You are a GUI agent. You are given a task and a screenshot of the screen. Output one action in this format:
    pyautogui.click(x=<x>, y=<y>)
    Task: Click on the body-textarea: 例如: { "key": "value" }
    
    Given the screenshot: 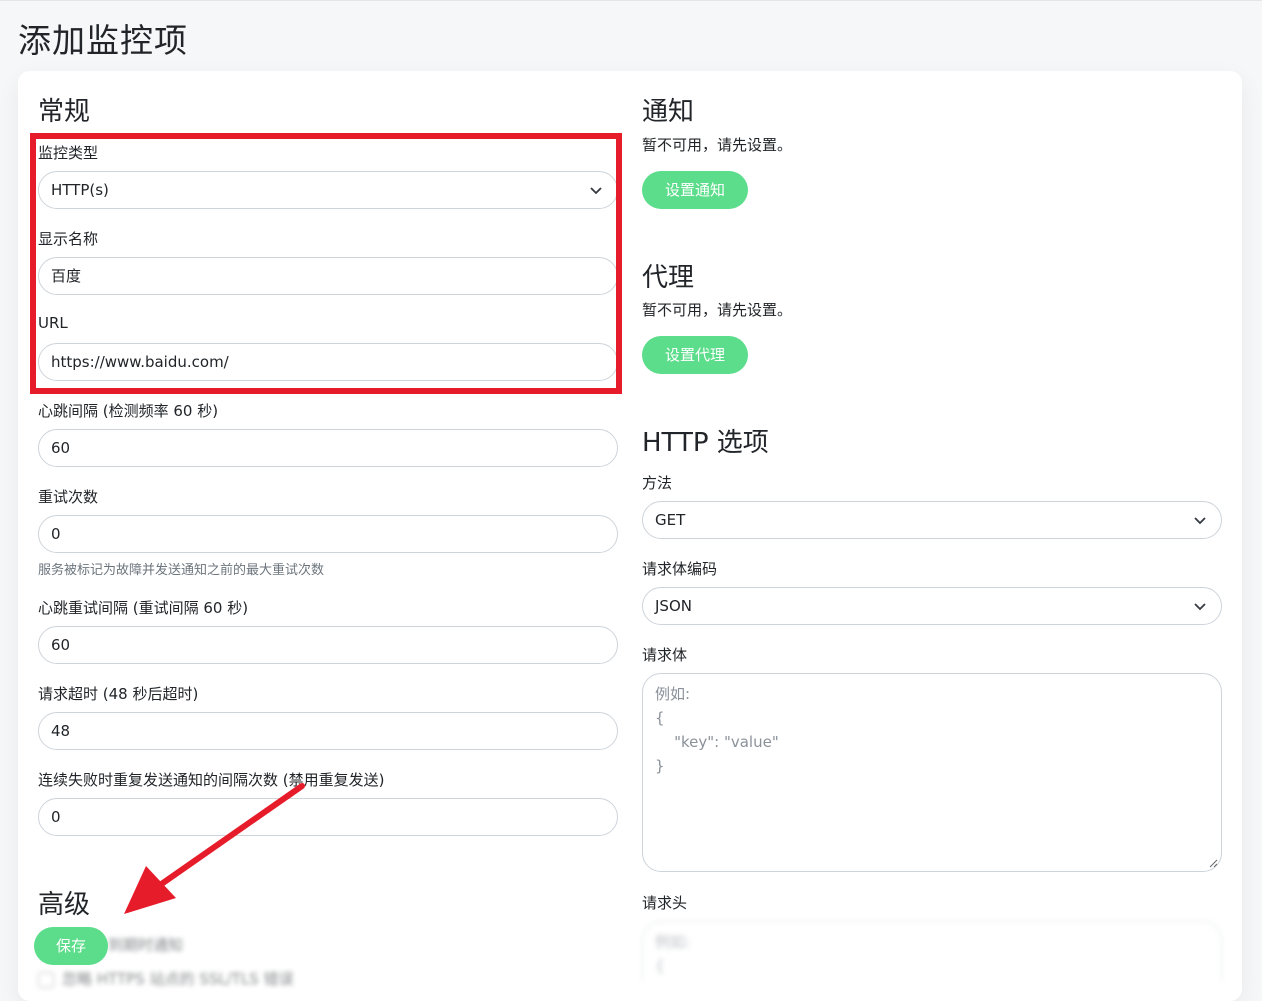 What is the action you would take?
    pyautogui.click(x=932, y=772)
    